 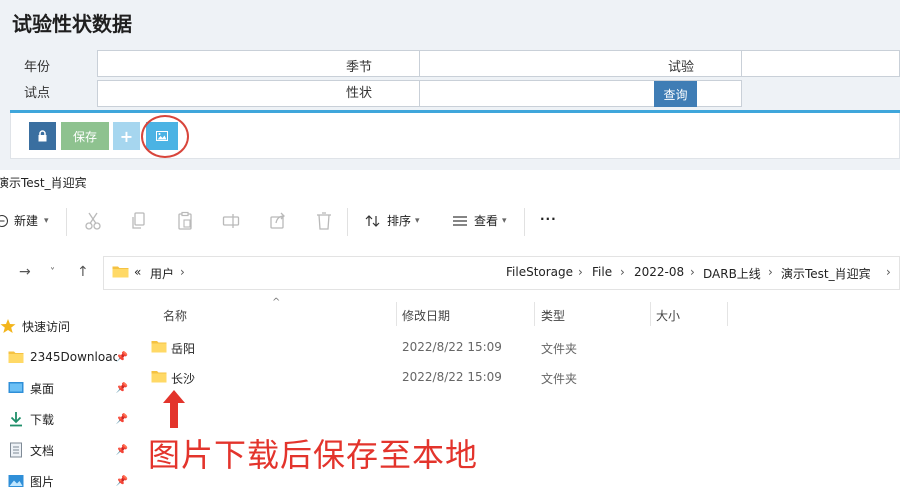 I want to click on file-name: 岳阳, so click(x=183, y=348).